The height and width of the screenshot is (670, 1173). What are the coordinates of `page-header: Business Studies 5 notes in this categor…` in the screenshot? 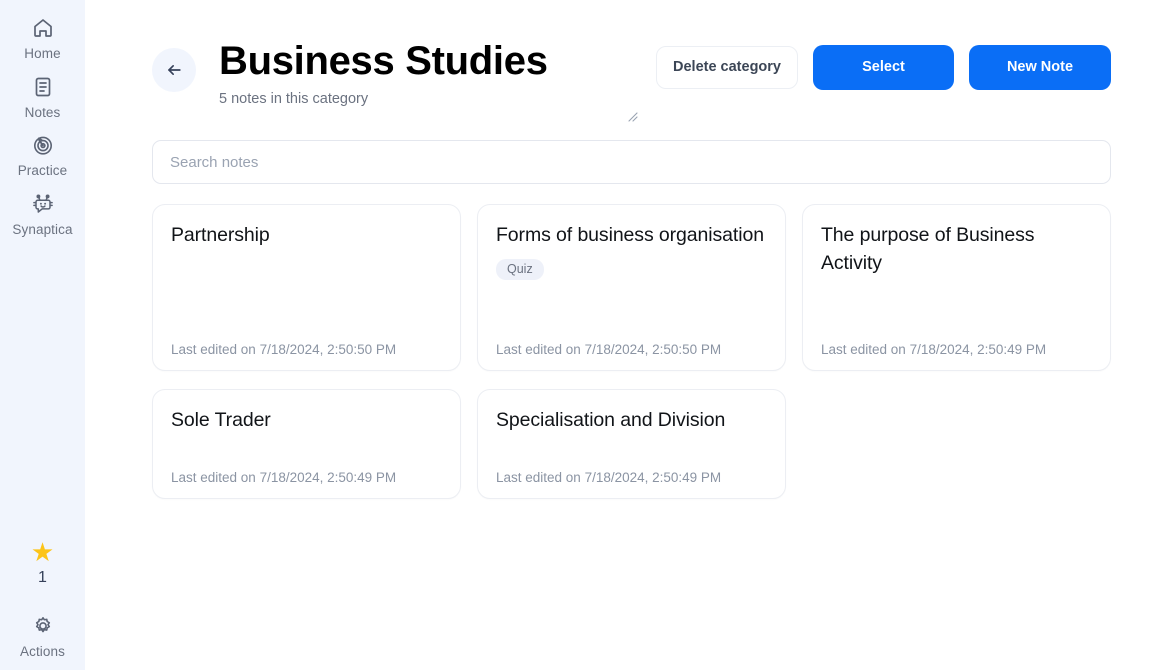 It's located at (631, 79).